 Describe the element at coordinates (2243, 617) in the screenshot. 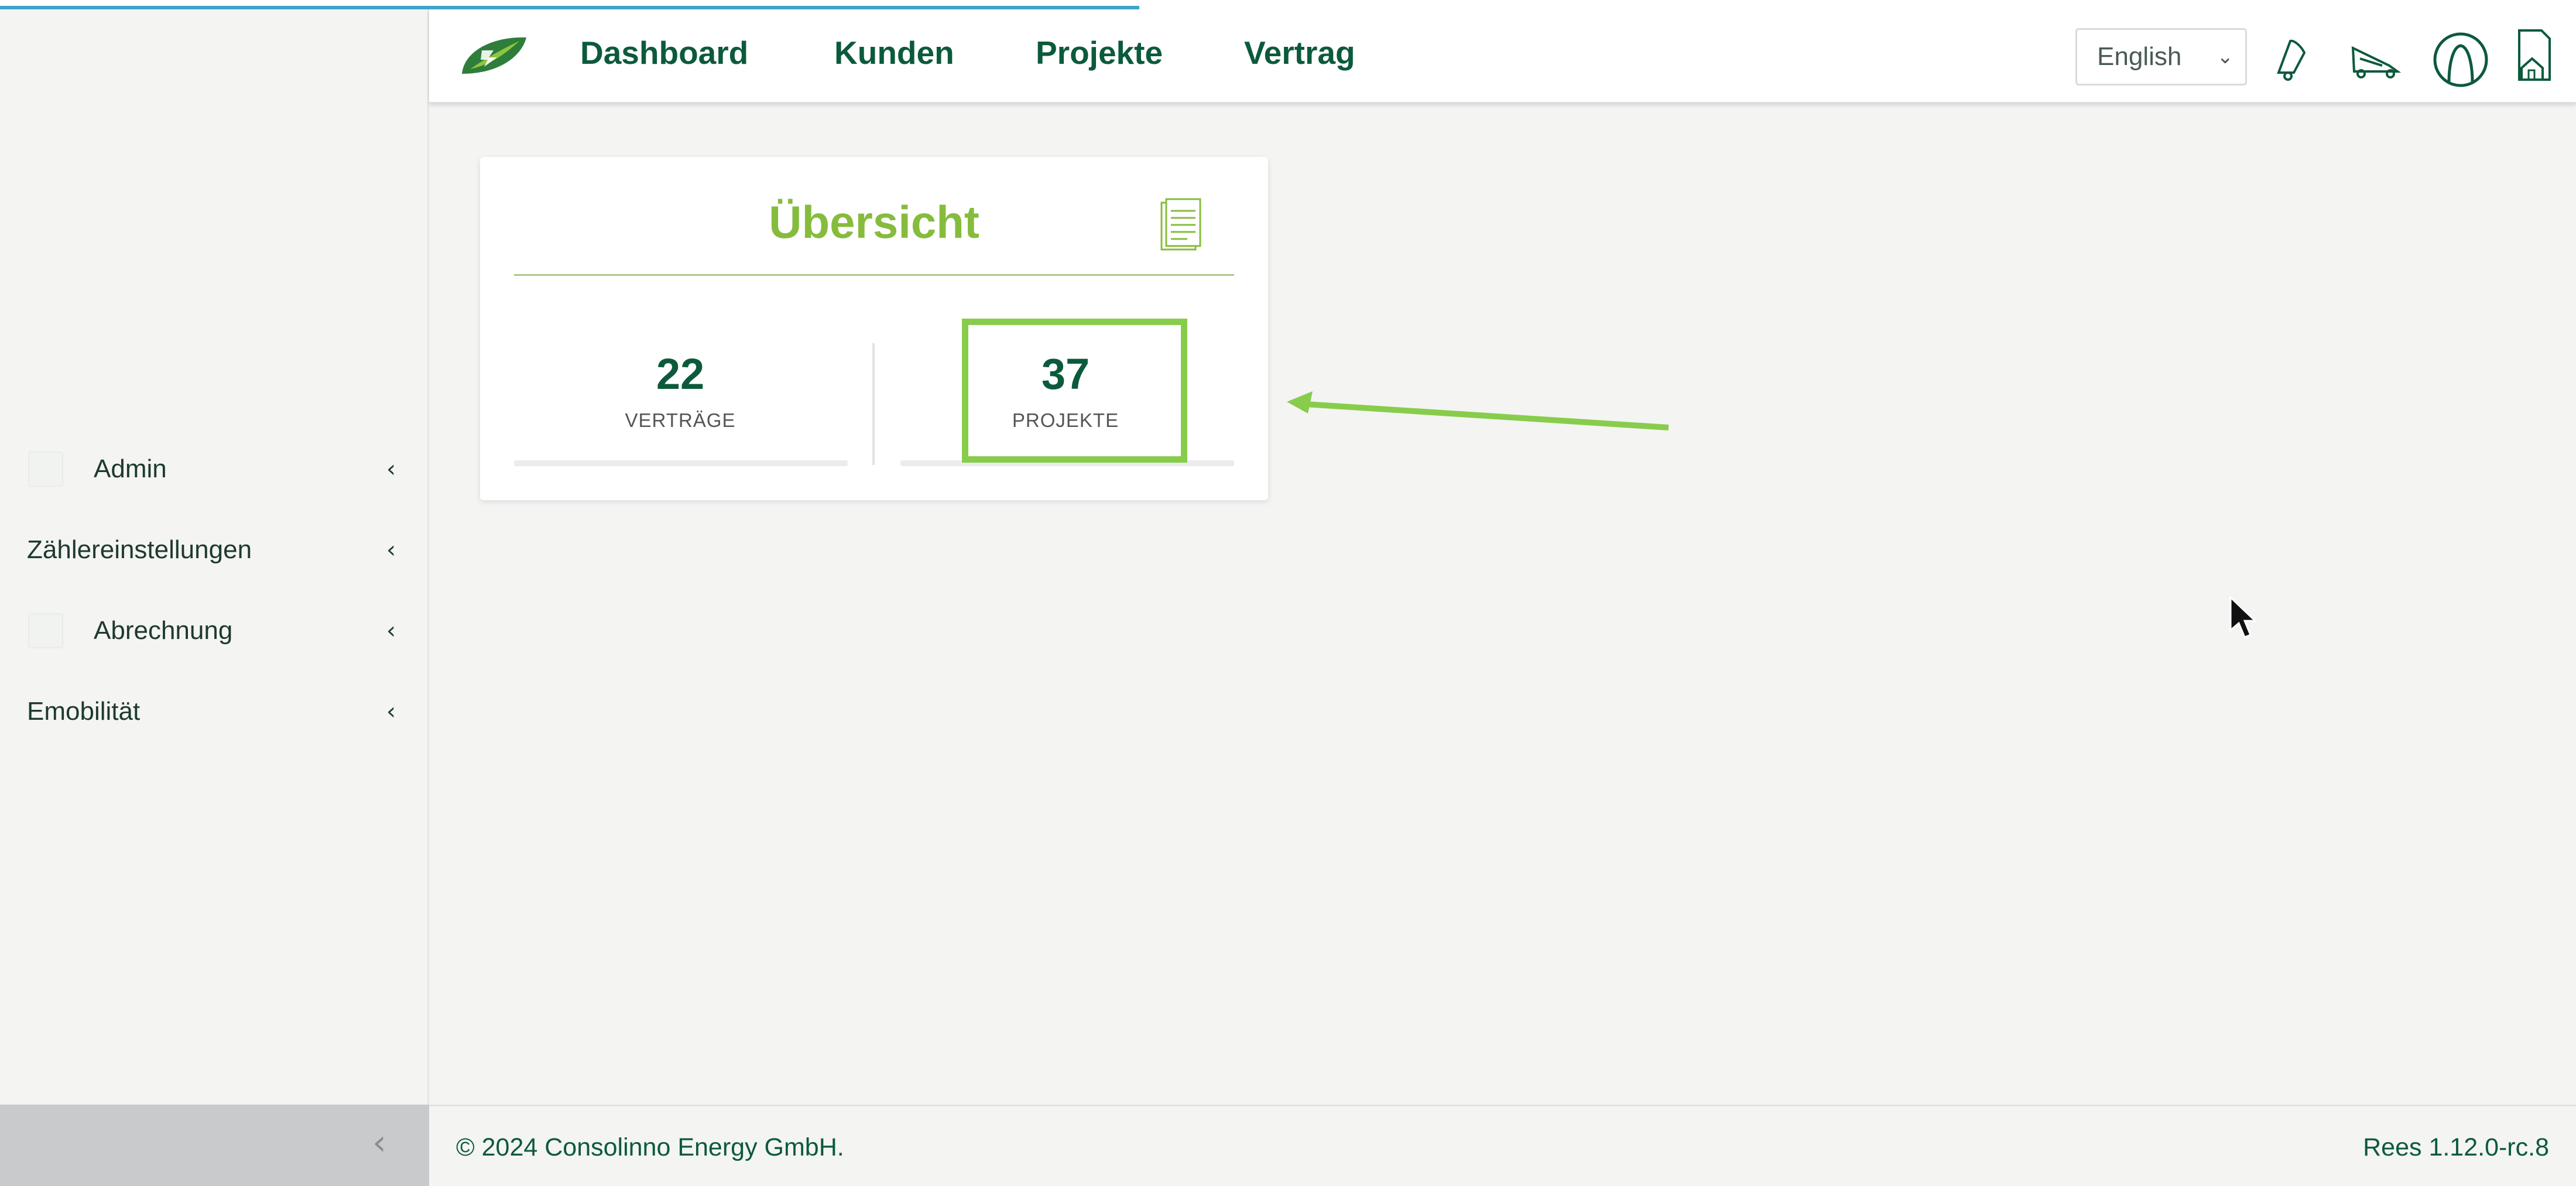

I see `mouse-cursor-icon` at that location.